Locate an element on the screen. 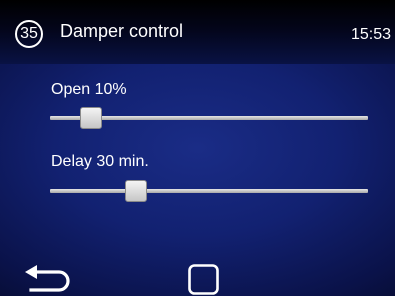  square-icon is located at coordinates (203, 279).